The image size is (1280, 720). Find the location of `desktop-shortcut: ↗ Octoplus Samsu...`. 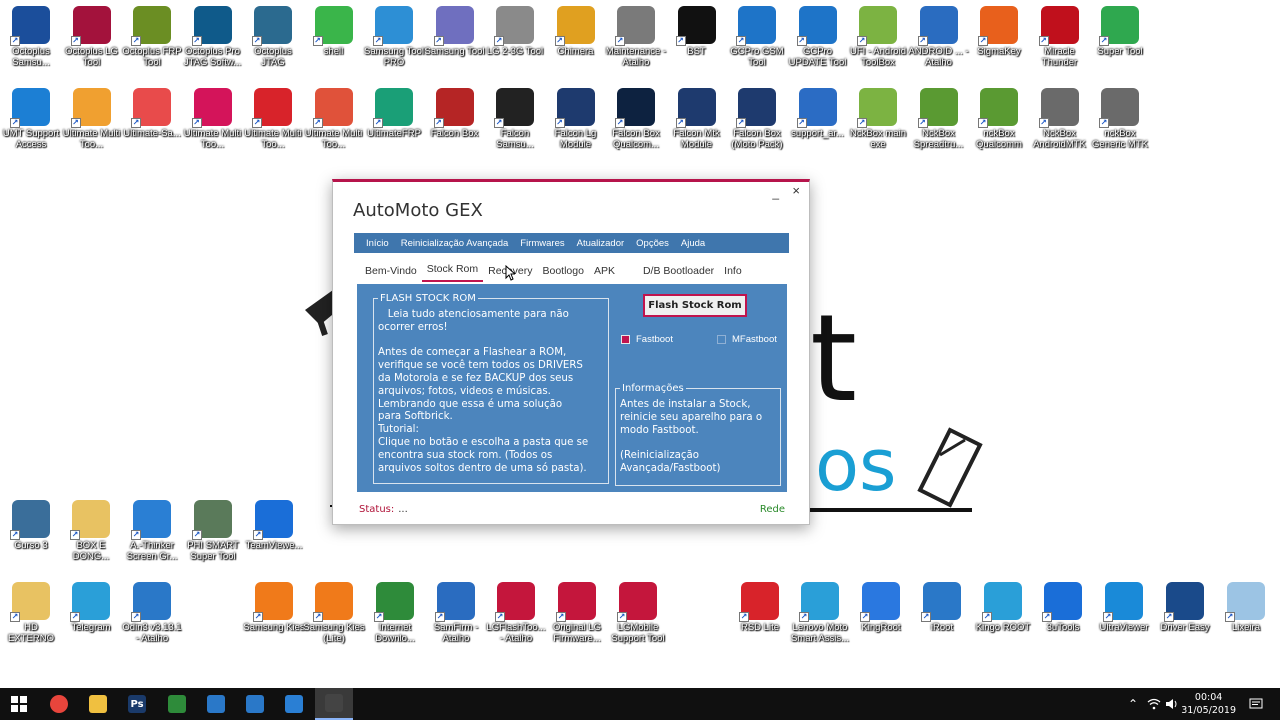

desktop-shortcut: ↗ Octoplus Samsu... is located at coordinates (31, 37).